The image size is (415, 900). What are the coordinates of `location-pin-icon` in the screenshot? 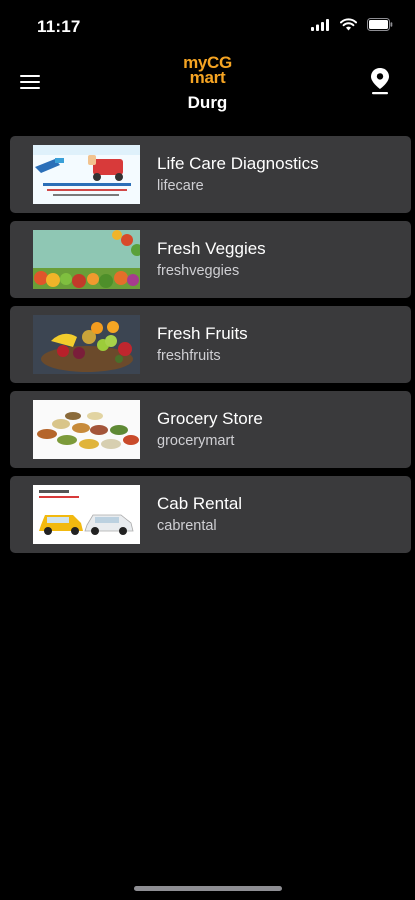 It's located at (380, 81).